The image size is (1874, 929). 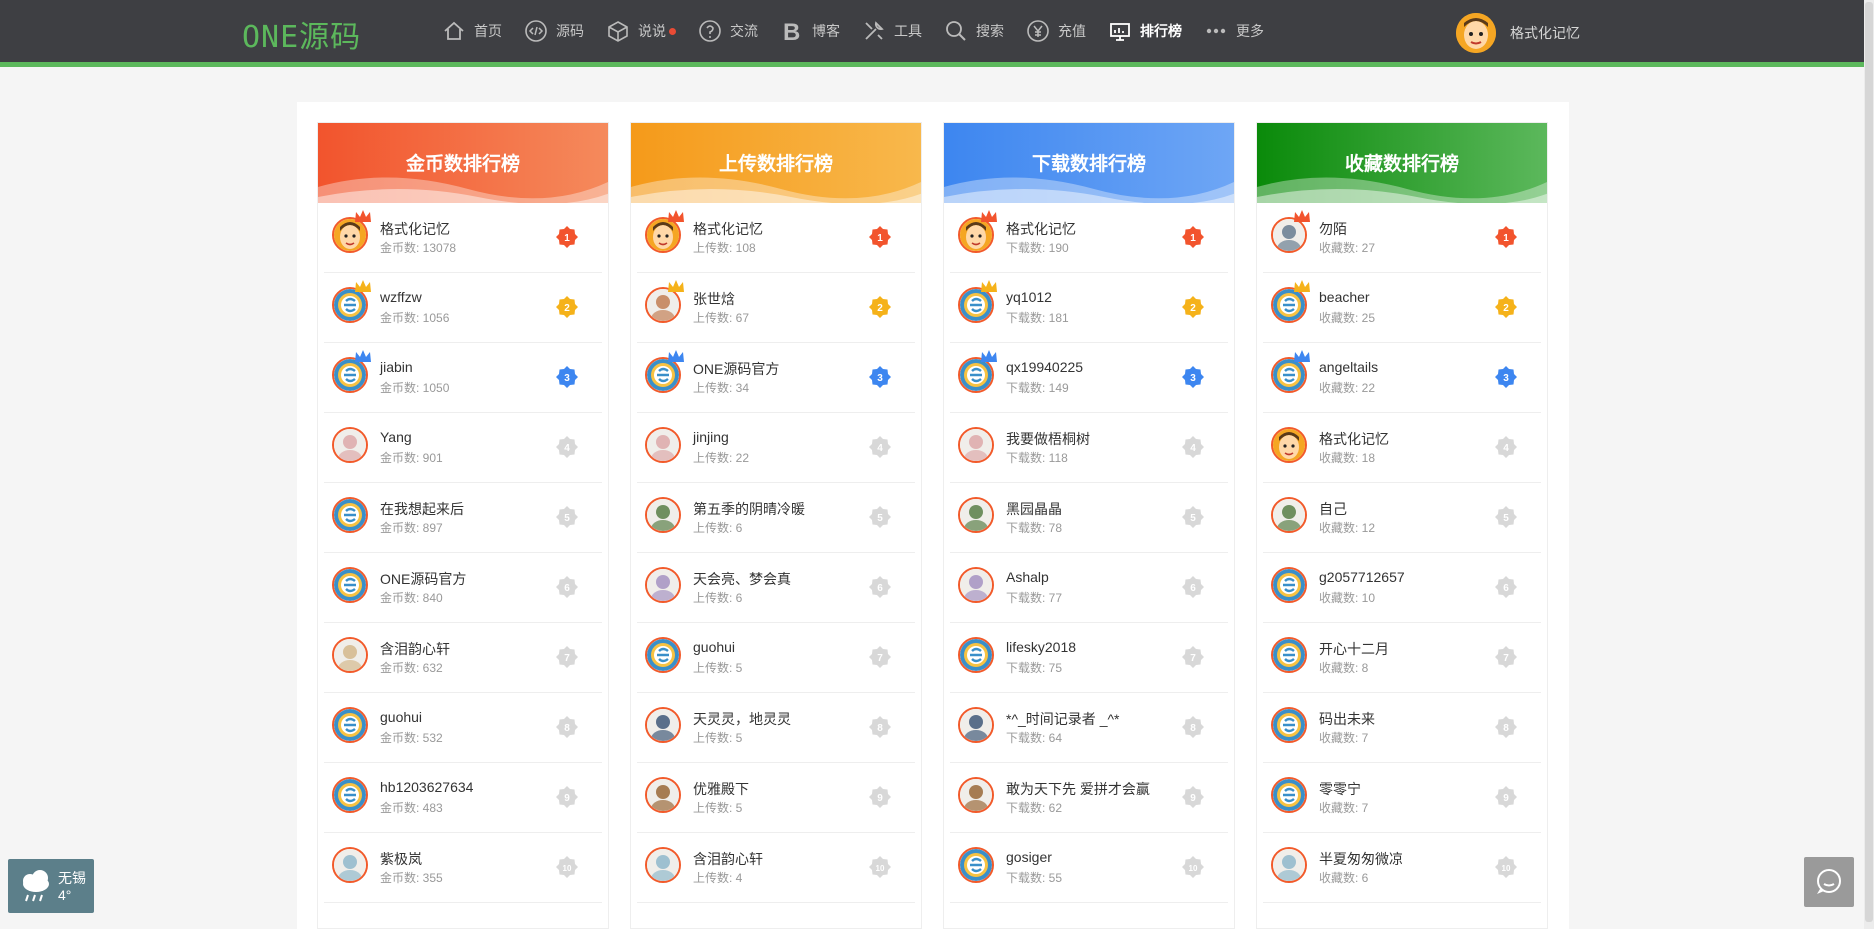 What do you see at coordinates (776, 658) in the screenshot?
I see `list-item: guohui 上传数: 5 7` at bounding box center [776, 658].